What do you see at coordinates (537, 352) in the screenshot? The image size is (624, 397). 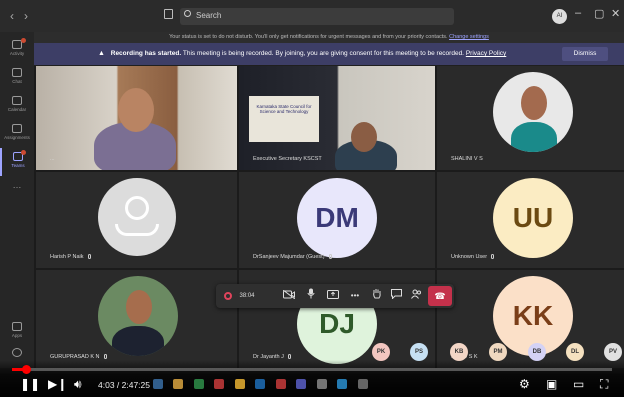 I see `small-avatar: DB` at bounding box center [537, 352].